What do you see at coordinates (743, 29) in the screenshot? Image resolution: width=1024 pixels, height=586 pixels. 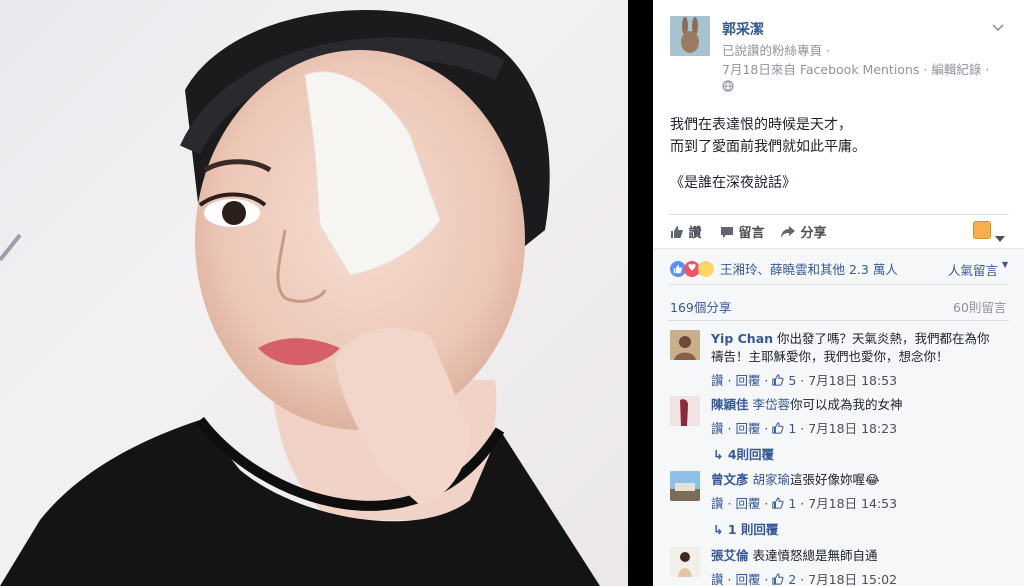 I see `page-name: 郭采潔` at bounding box center [743, 29].